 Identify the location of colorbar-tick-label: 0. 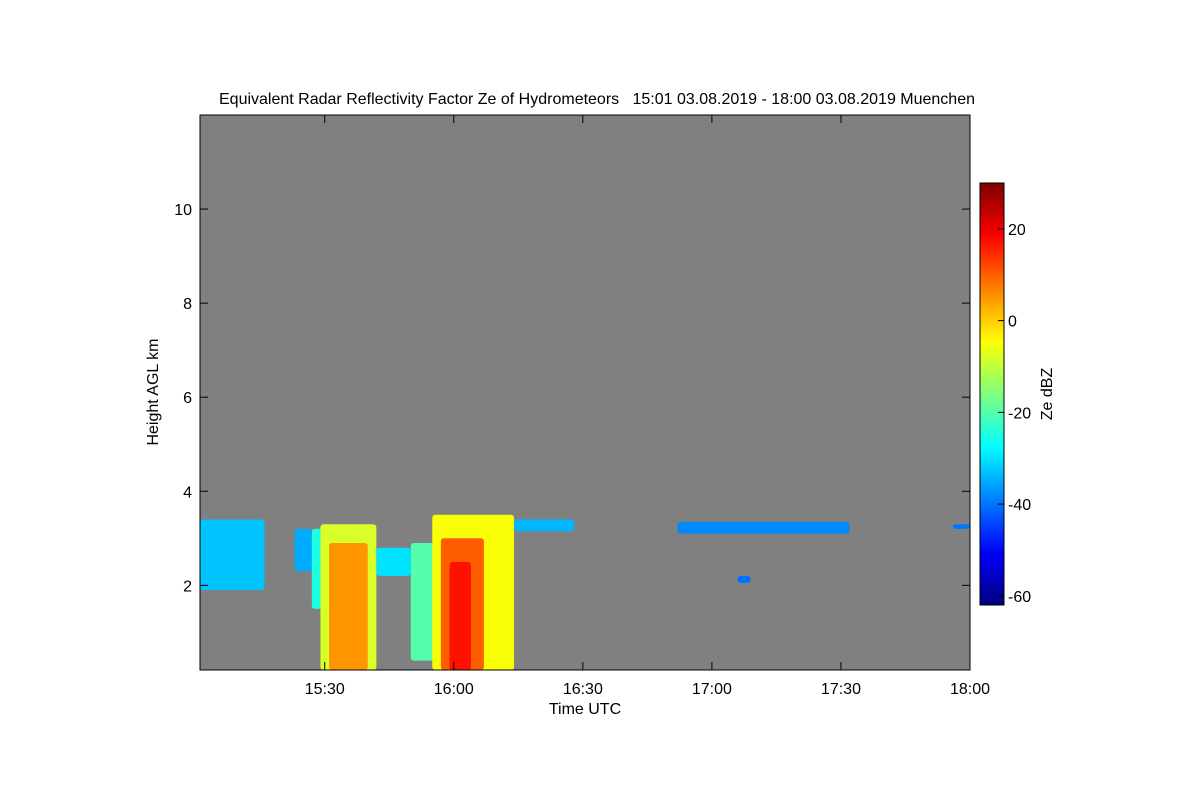
(1012, 322).